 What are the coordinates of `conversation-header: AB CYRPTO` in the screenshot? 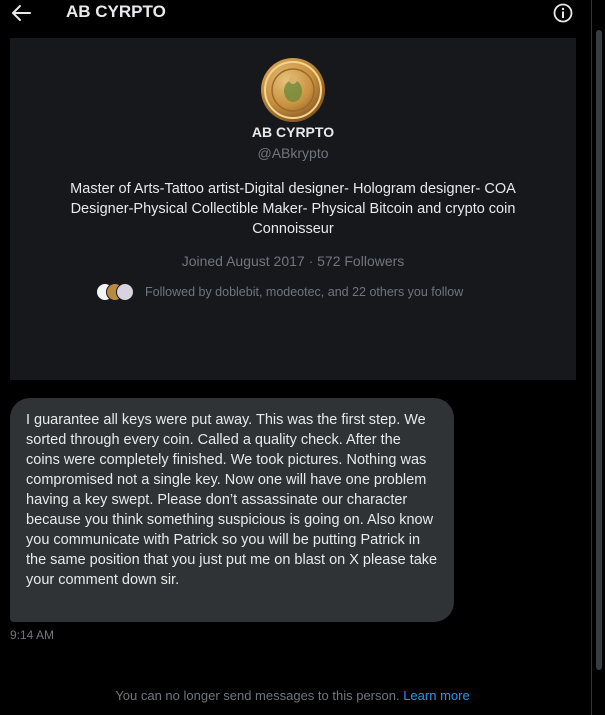 It's located at (302, 13).